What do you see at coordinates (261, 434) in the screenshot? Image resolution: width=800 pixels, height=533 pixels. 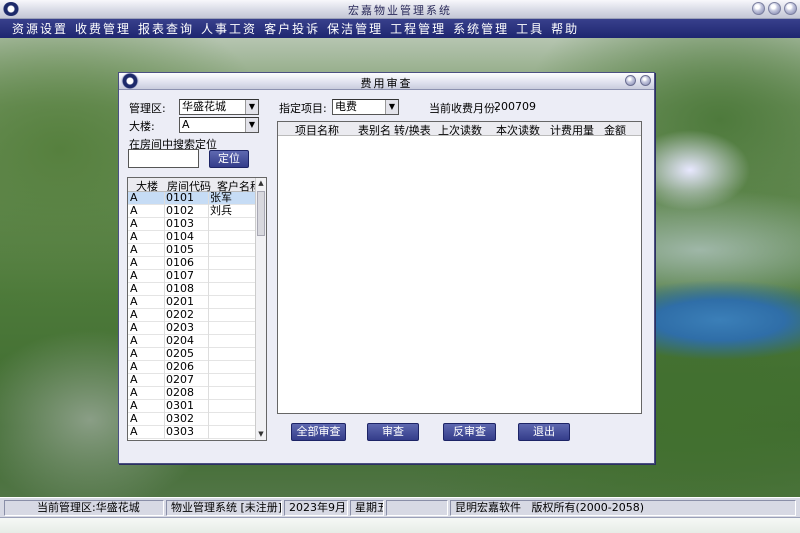 I see `scroll-down-icon: ▼` at bounding box center [261, 434].